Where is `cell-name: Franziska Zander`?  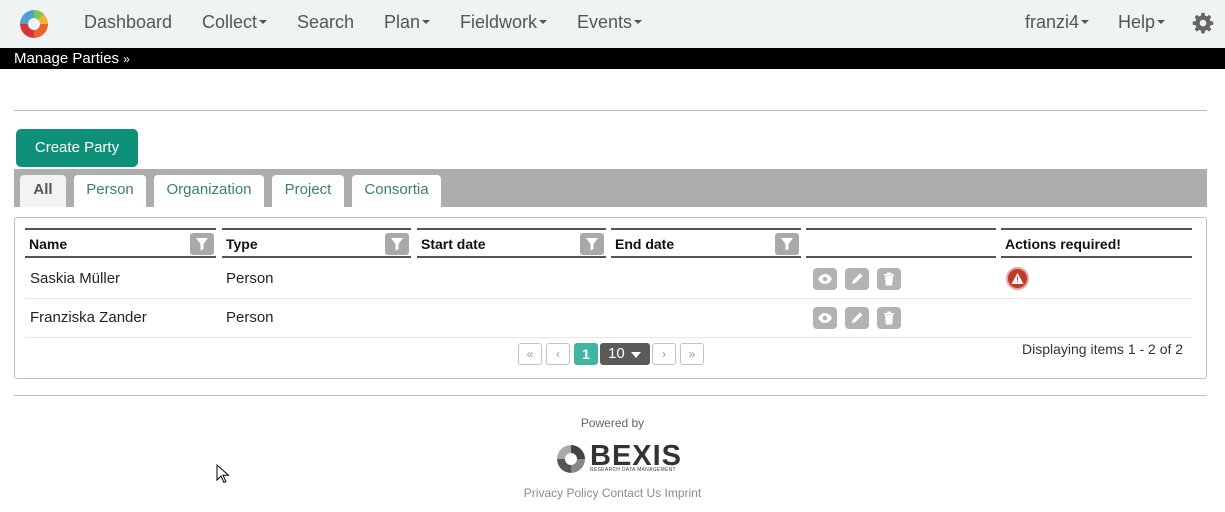
cell-name: Franziska Zander is located at coordinates (88, 317).